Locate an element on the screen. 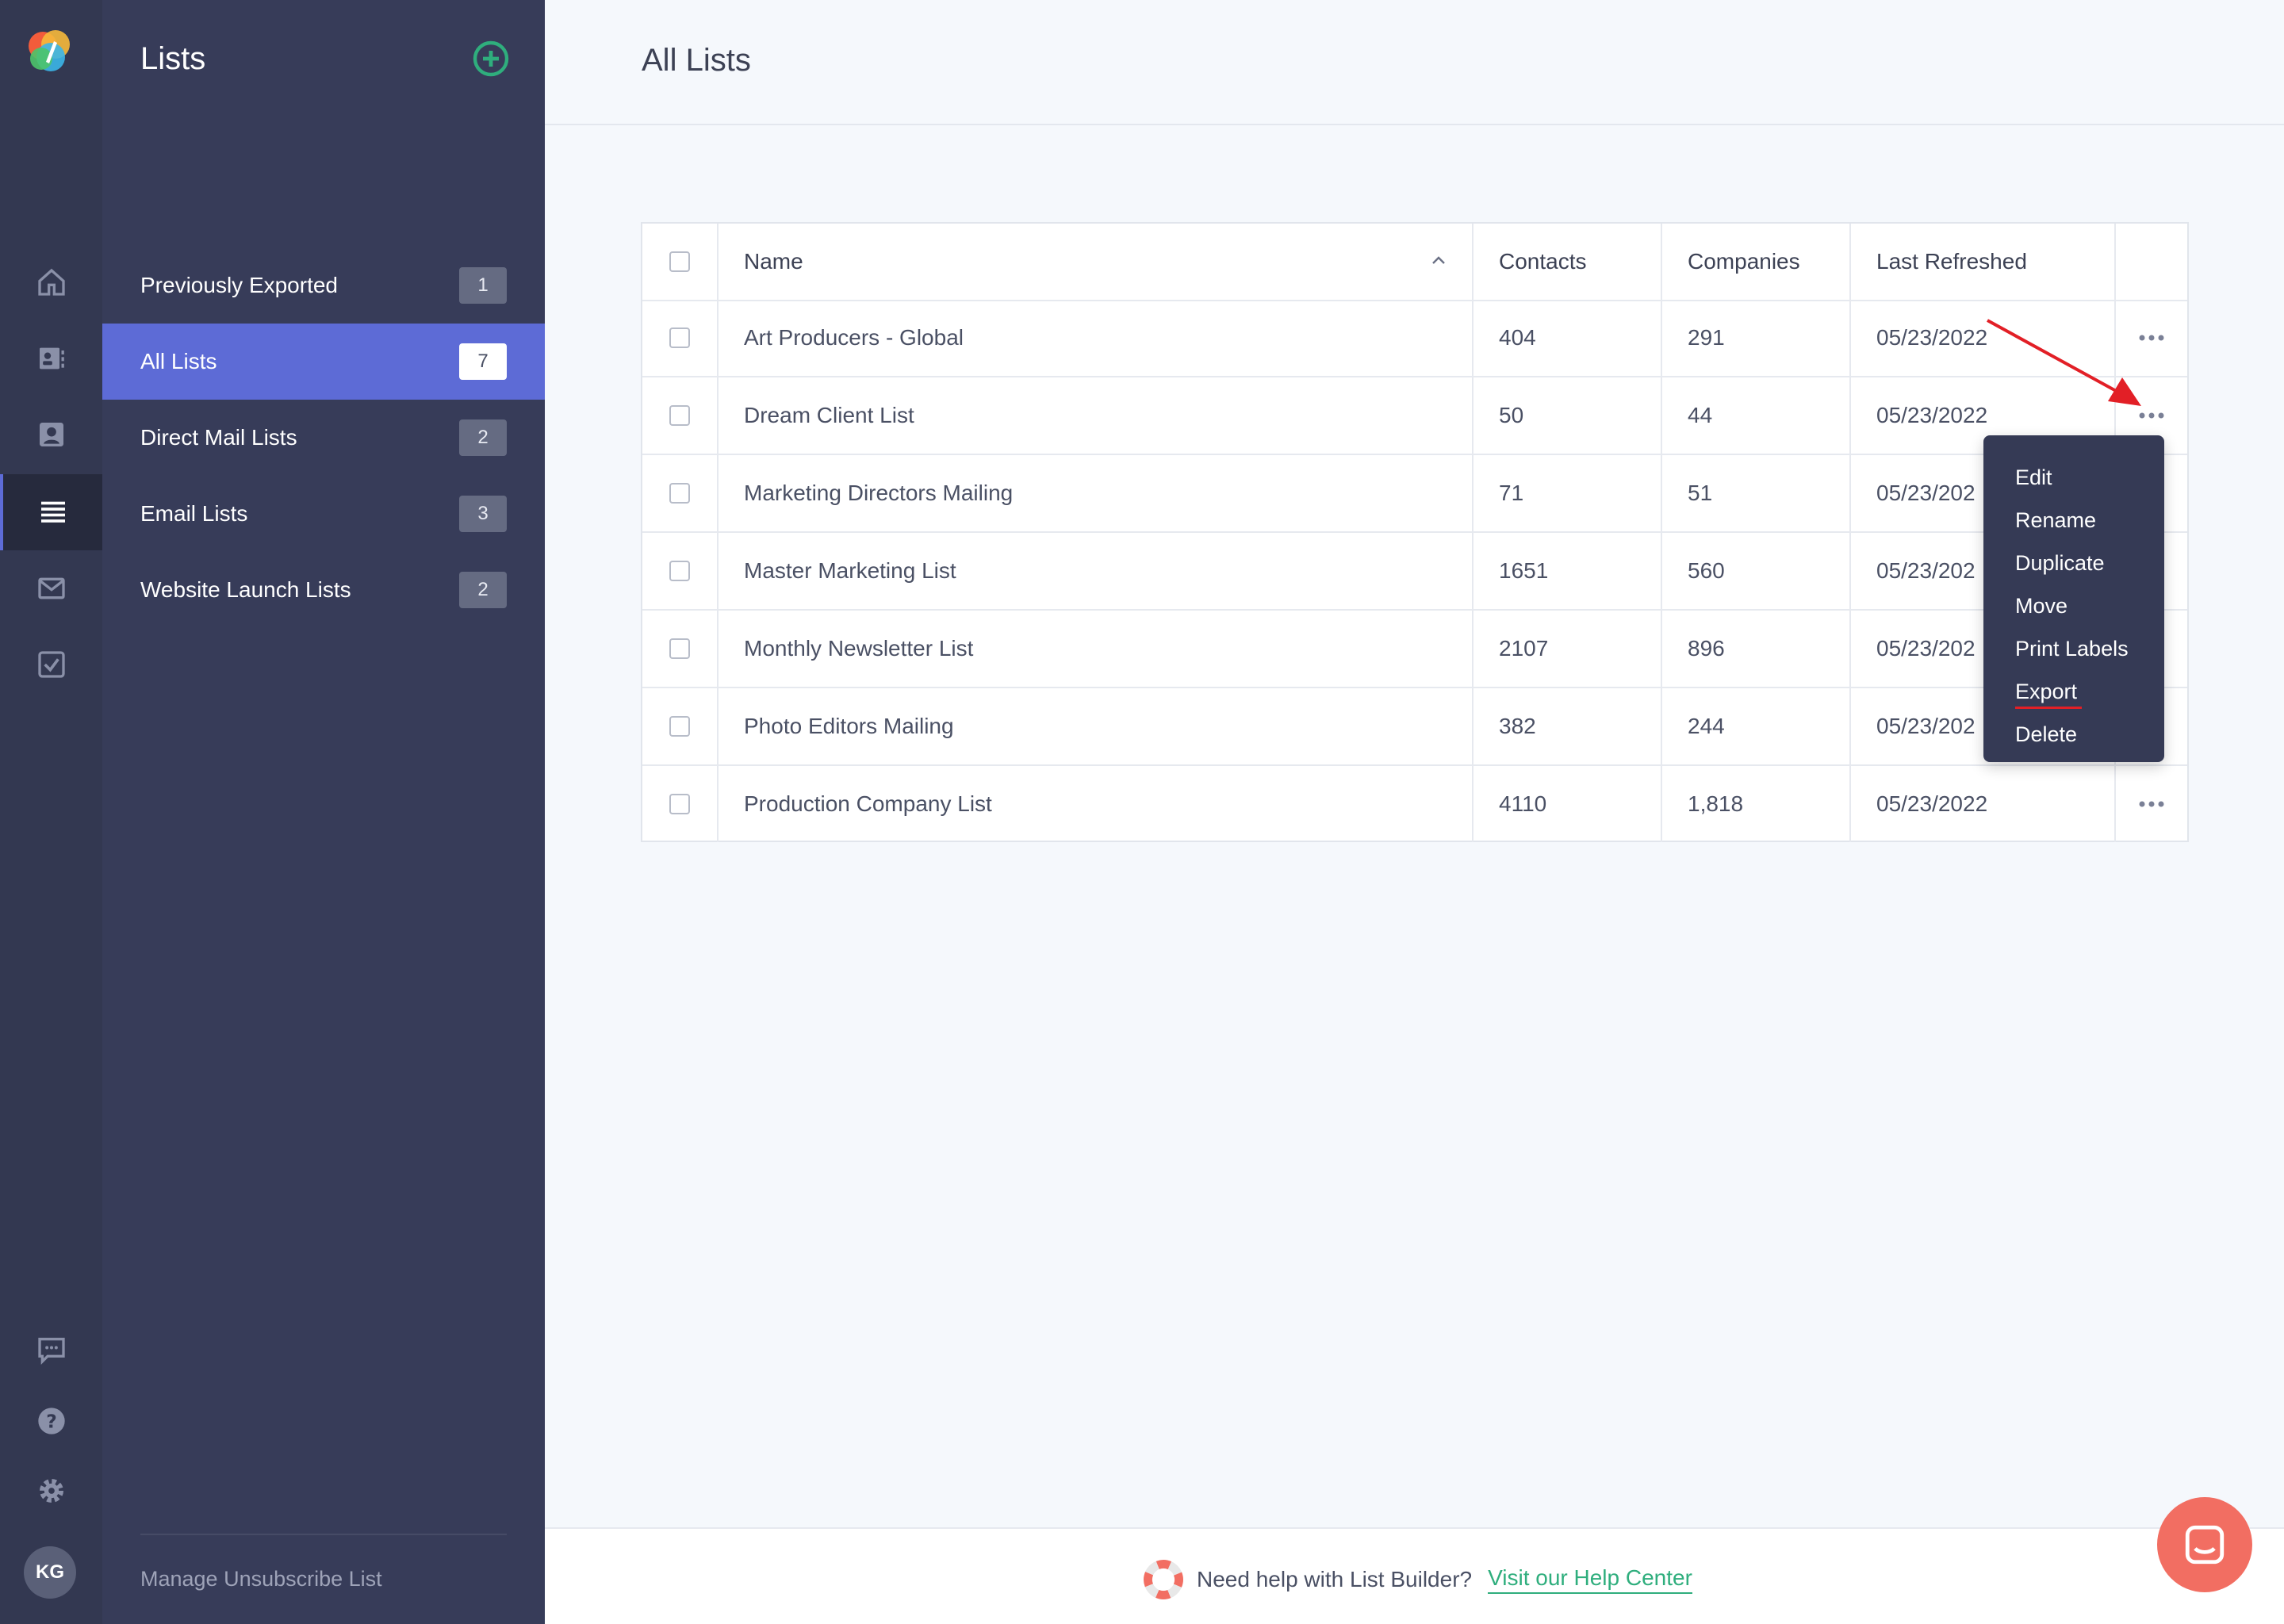 The width and height of the screenshot is (2284, 1624). nav-home is located at coordinates (51, 282).